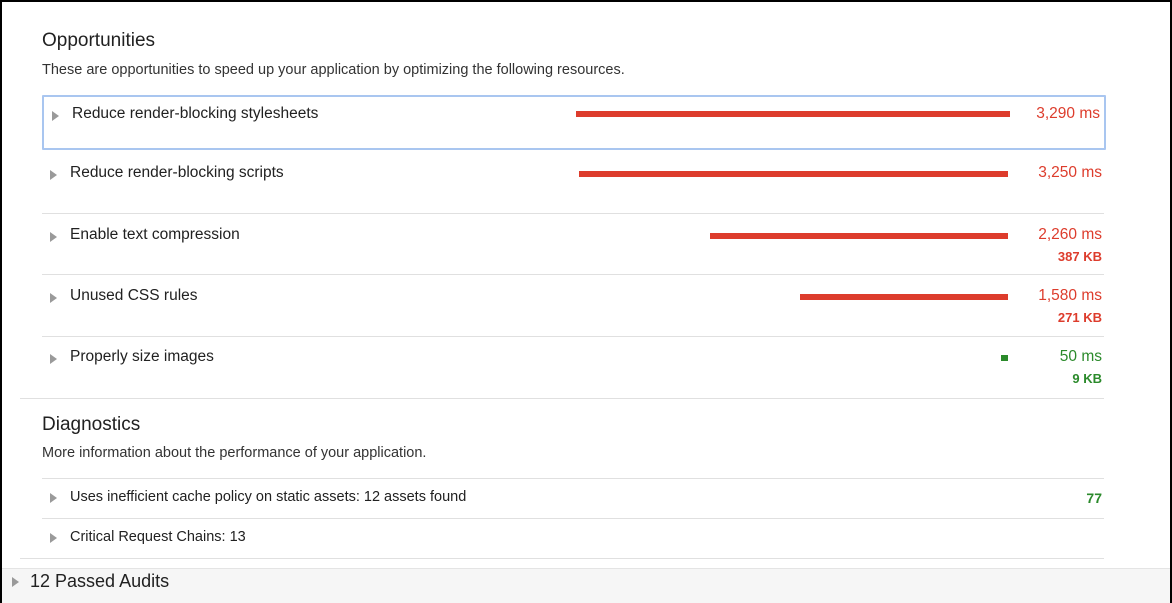 This screenshot has width=1172, height=603. I want to click on opportunities-title: Opportunities, so click(99, 40).